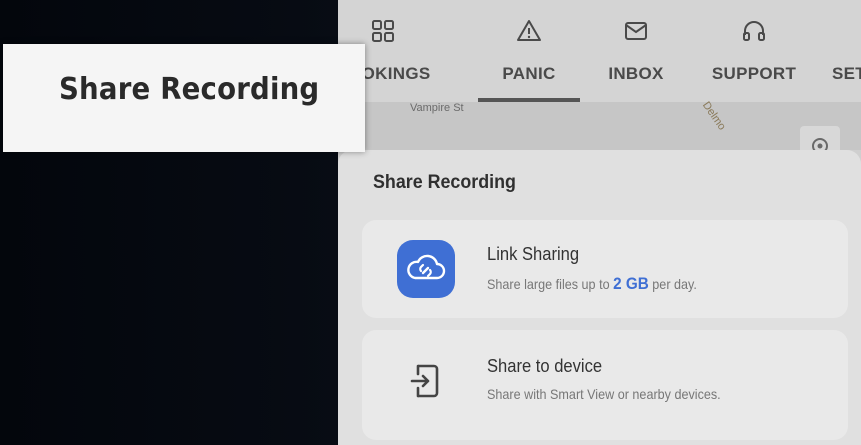 The width and height of the screenshot is (861, 445). Describe the element at coordinates (674, 284) in the screenshot. I see `desc-after: per day.` at that location.